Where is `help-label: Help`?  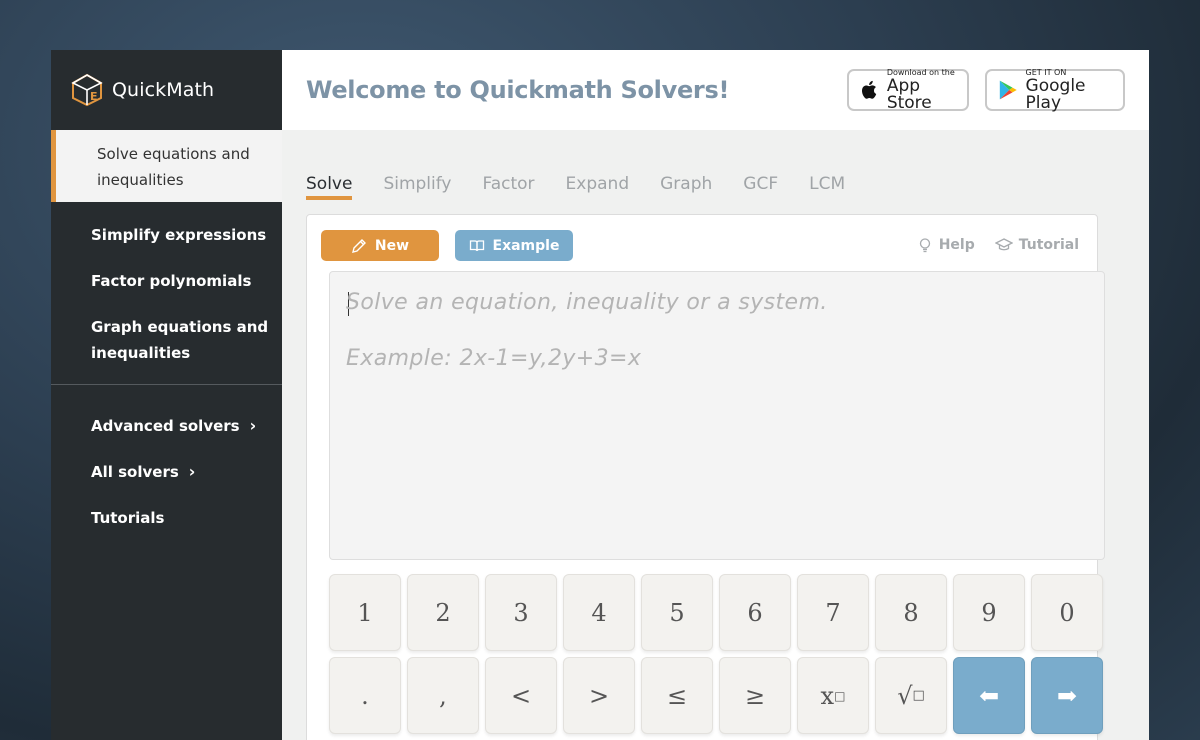 help-label: Help is located at coordinates (956, 245).